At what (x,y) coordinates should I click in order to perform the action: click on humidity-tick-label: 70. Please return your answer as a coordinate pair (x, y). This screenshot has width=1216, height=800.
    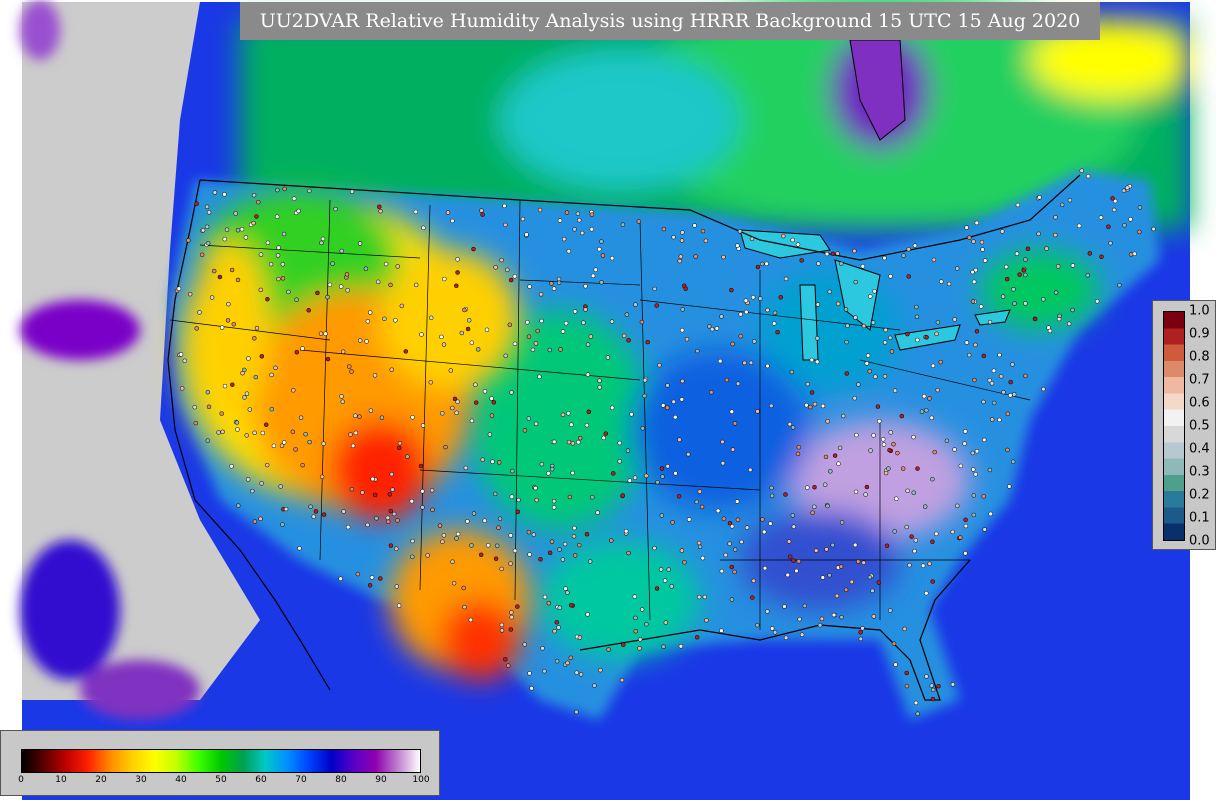
    Looking at the image, I should click on (301, 780).